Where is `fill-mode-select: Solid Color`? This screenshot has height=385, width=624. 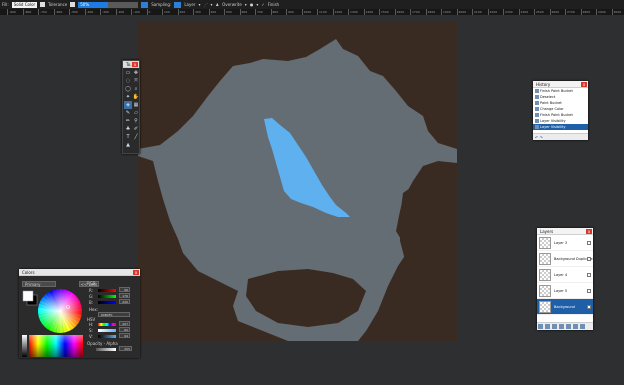 fill-mode-select: Solid Color is located at coordinates (24, 4).